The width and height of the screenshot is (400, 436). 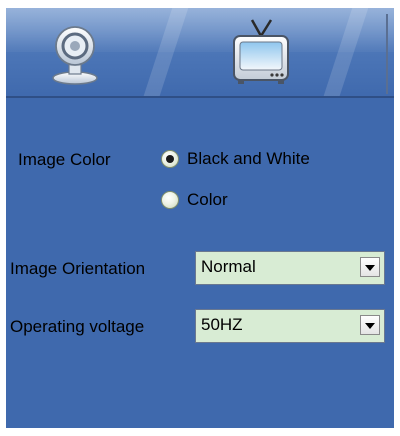 I want to click on radio-color: Color, so click(x=194, y=200).